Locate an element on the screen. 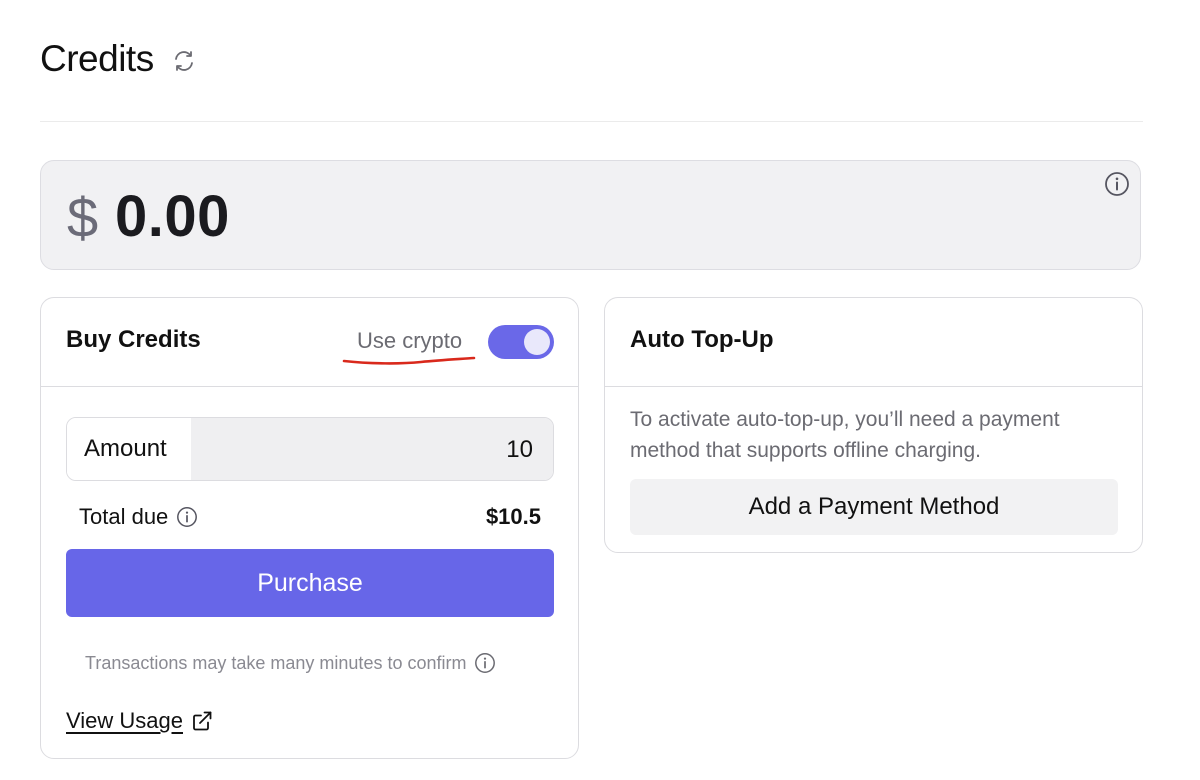  auto-top-up-title: Auto Top-Up is located at coordinates (702, 339).